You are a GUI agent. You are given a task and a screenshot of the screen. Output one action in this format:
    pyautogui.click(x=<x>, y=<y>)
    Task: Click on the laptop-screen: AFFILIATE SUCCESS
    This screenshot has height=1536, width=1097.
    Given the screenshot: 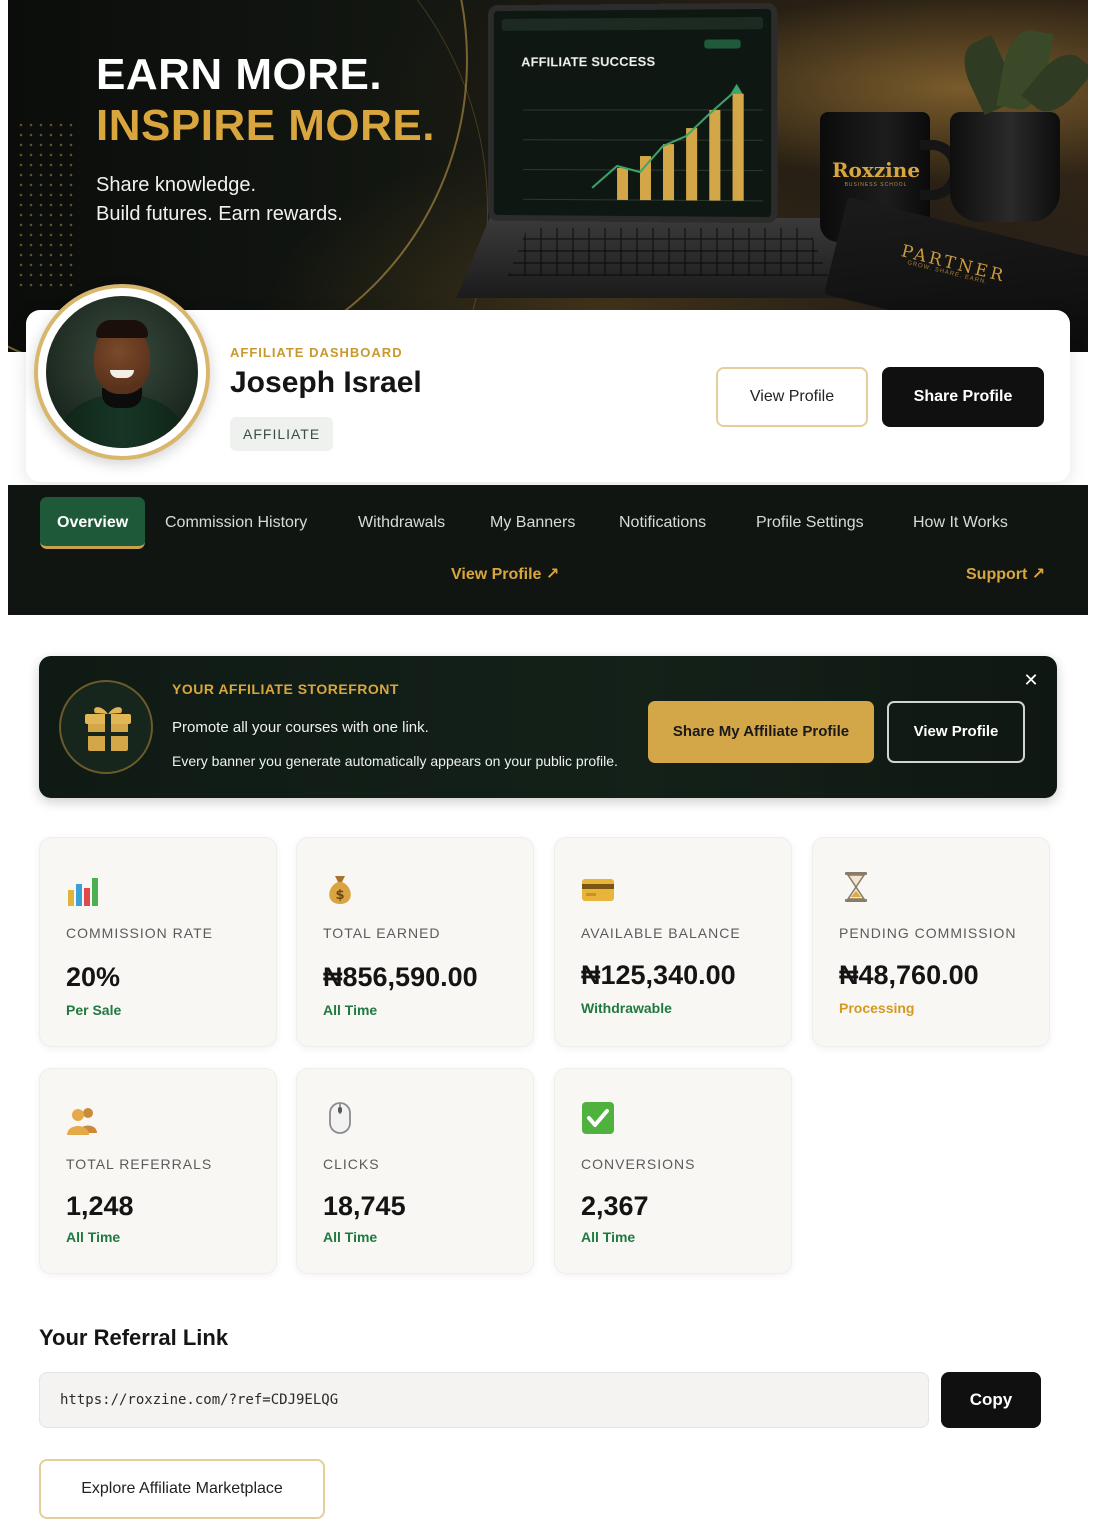 What is the action you would take?
    pyautogui.click(x=632, y=113)
    